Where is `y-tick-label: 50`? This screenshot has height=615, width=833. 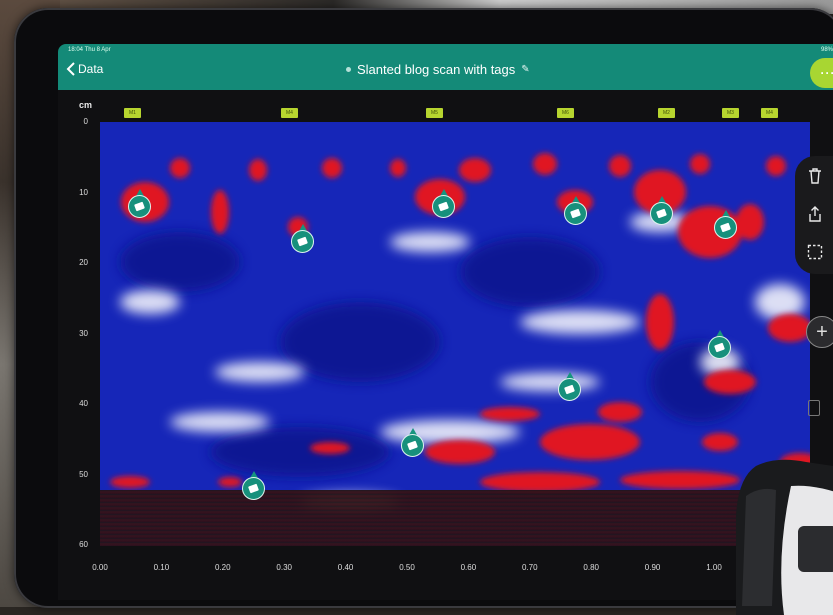 y-tick-label: 50 is located at coordinates (83, 474).